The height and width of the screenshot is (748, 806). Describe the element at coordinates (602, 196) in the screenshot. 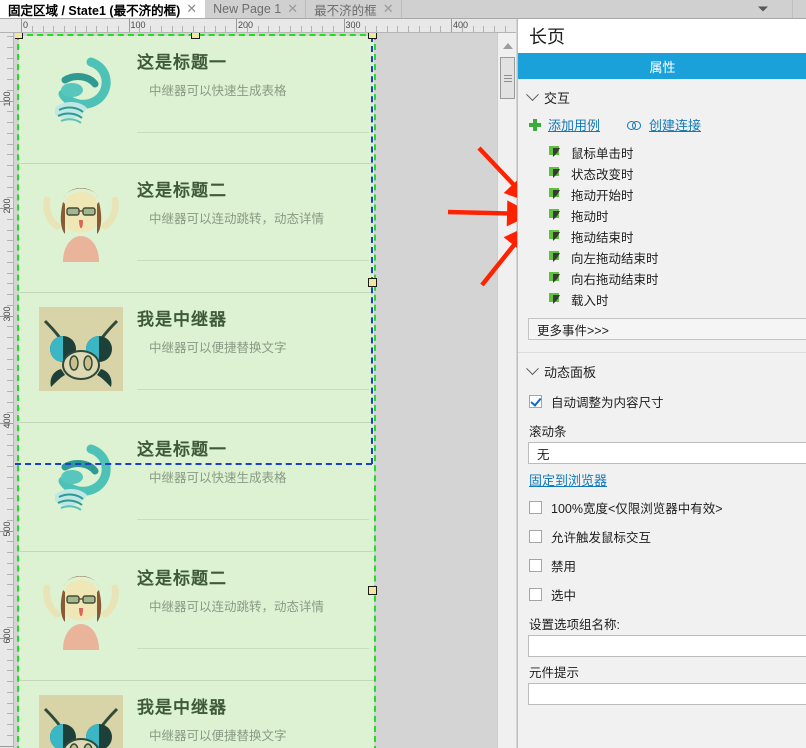

I see `event-label: 拖动开始时` at that location.